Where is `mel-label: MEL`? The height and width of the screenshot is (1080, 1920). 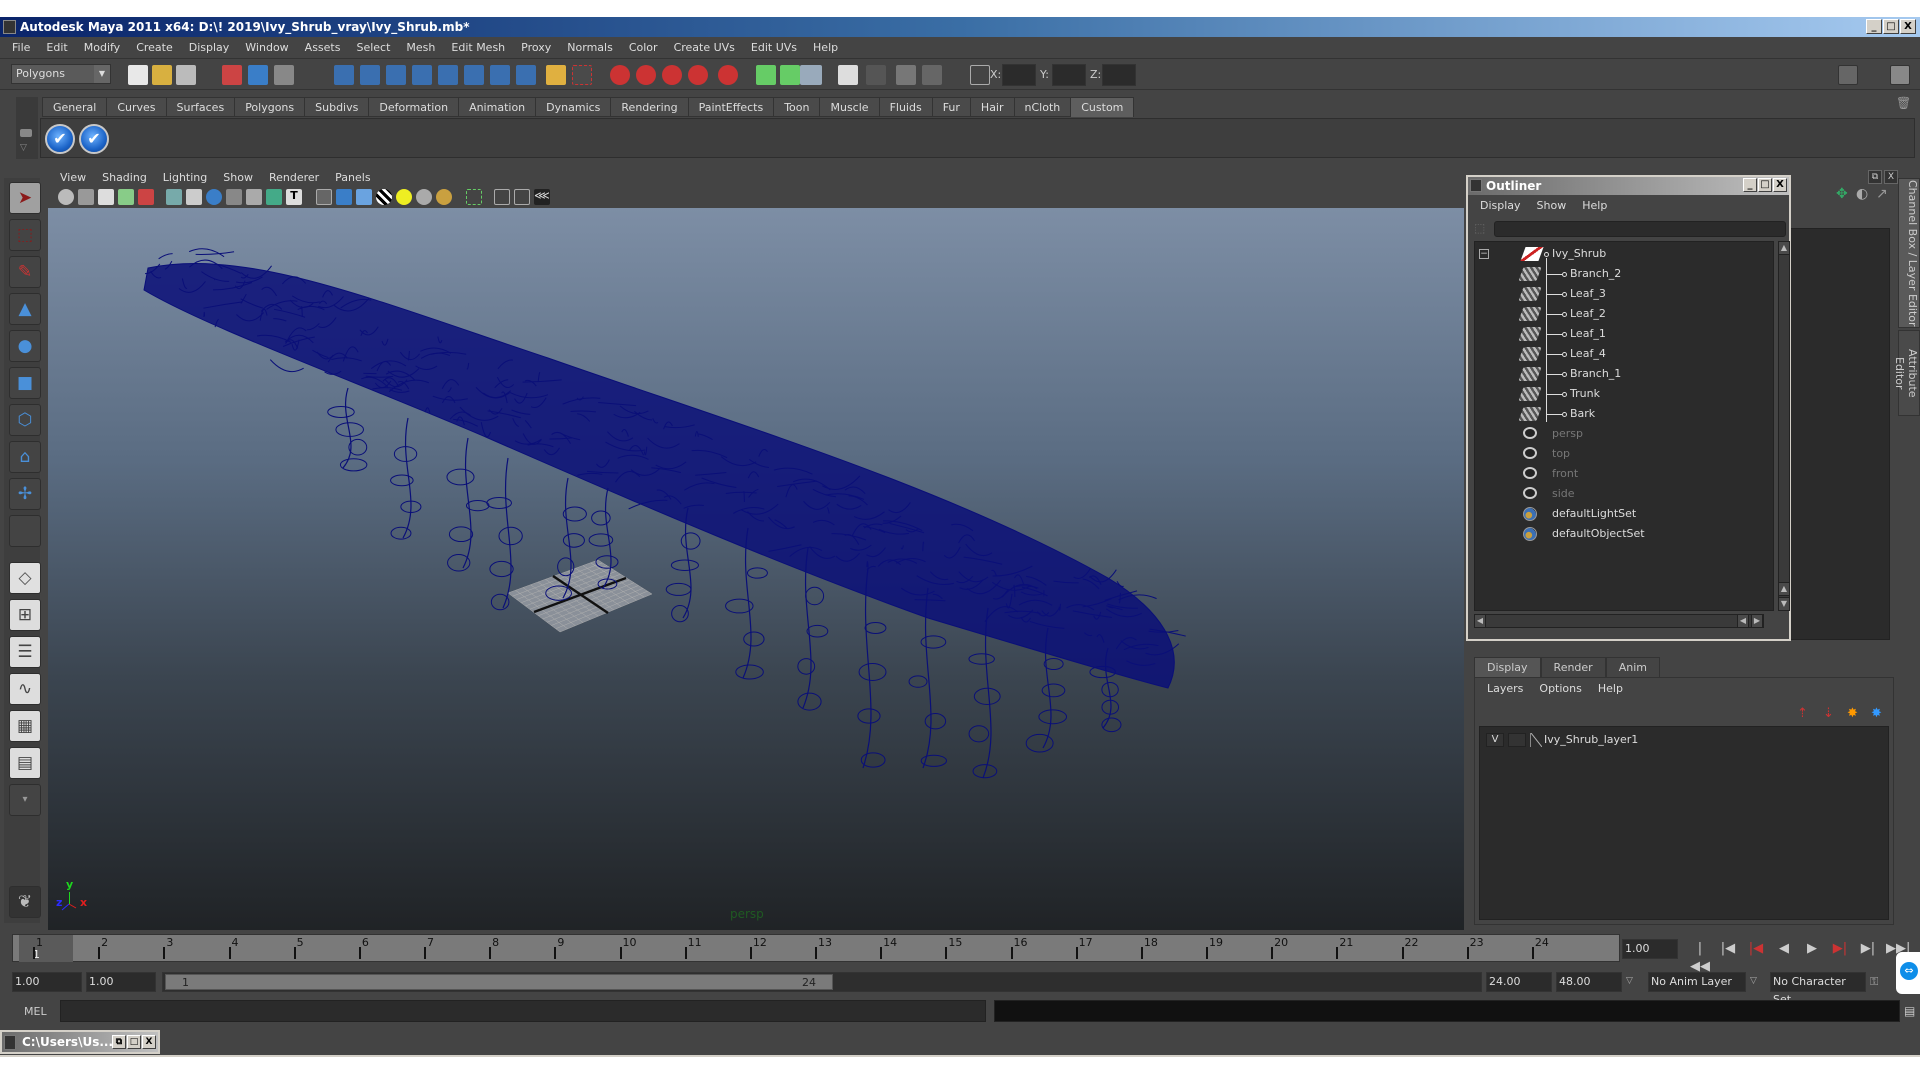
mel-label: MEL is located at coordinates (35, 1011).